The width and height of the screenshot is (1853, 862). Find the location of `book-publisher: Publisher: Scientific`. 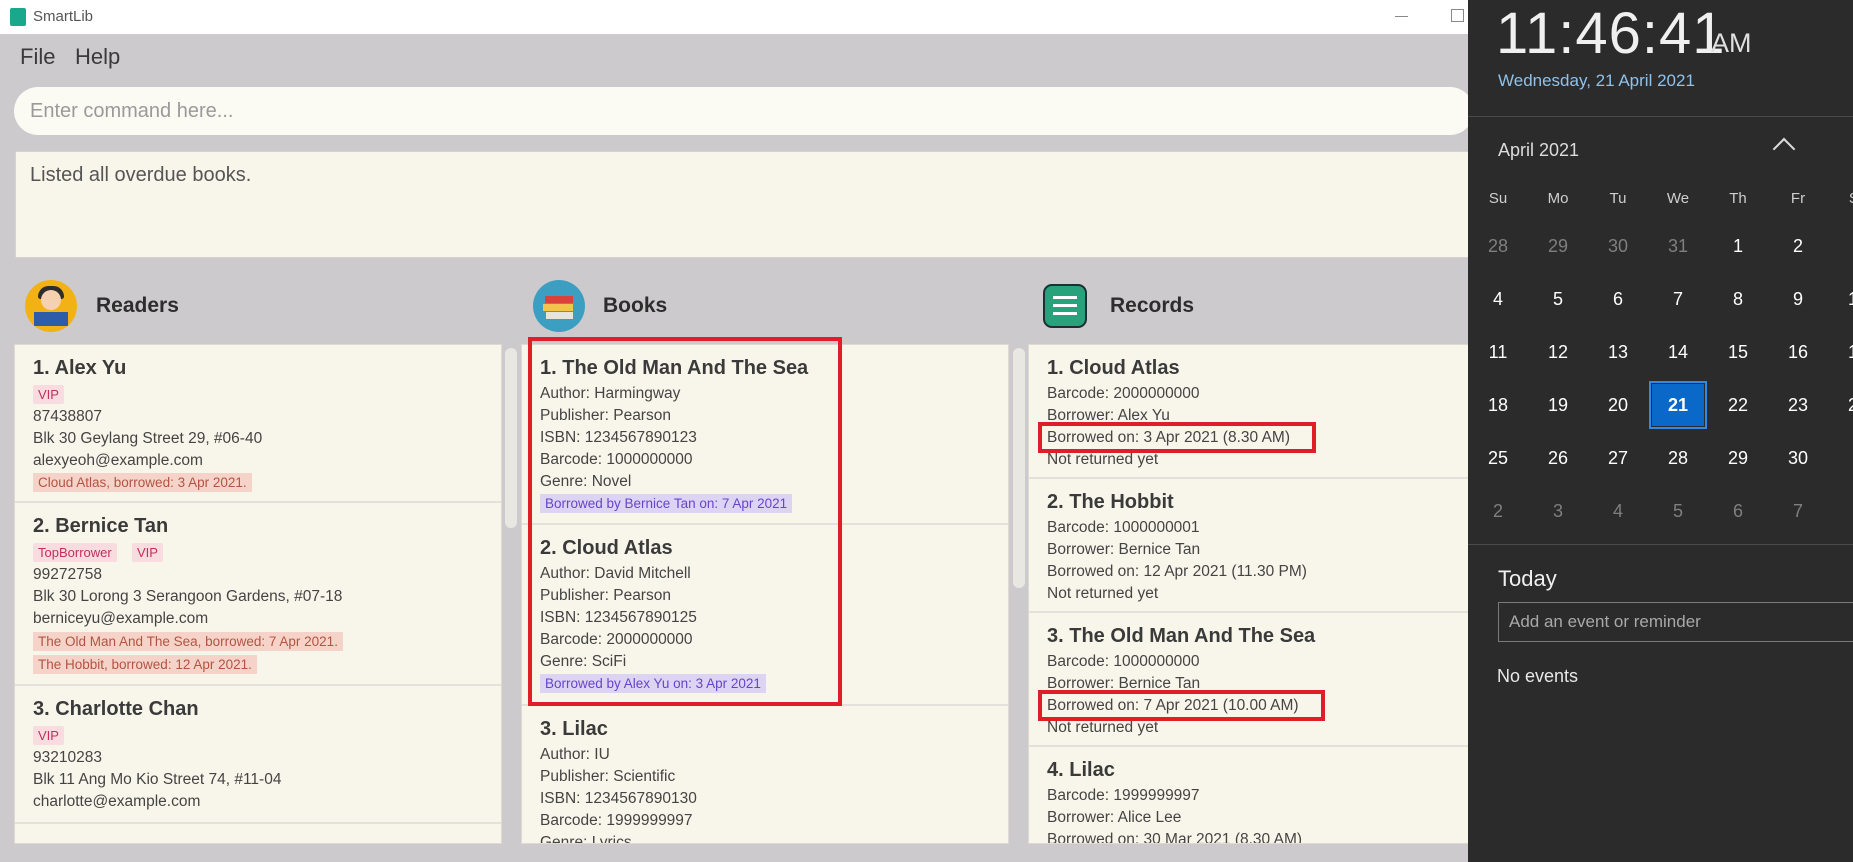

book-publisher: Publisher: Scientific is located at coordinates (608, 776).